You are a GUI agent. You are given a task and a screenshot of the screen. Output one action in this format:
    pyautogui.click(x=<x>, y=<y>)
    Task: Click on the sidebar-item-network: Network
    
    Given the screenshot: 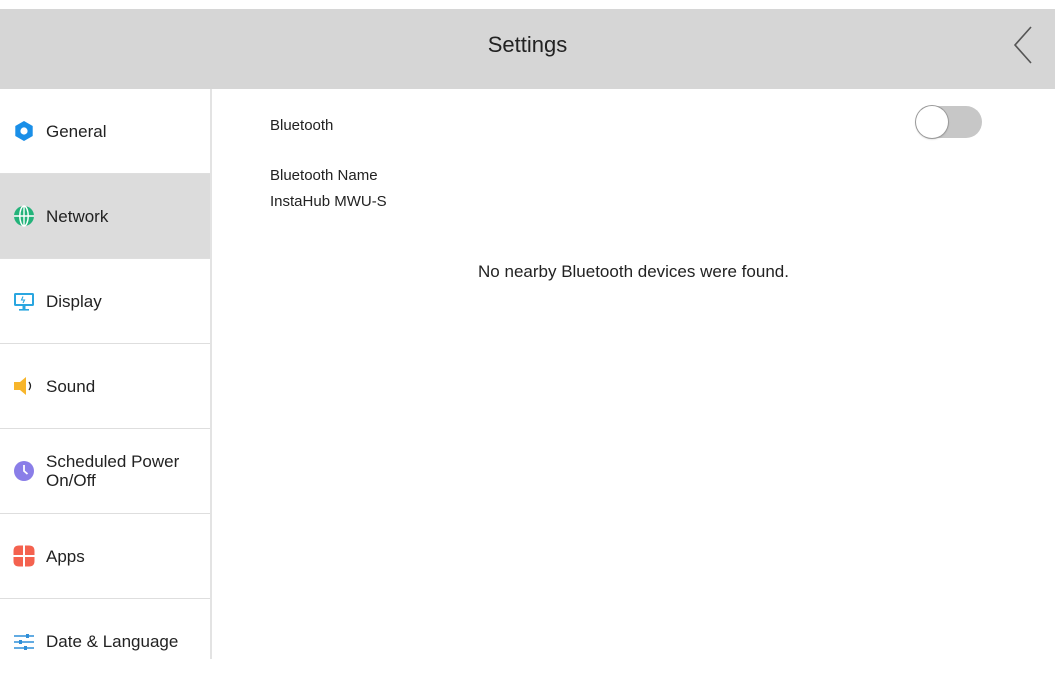 What is the action you would take?
    pyautogui.click(x=105, y=216)
    